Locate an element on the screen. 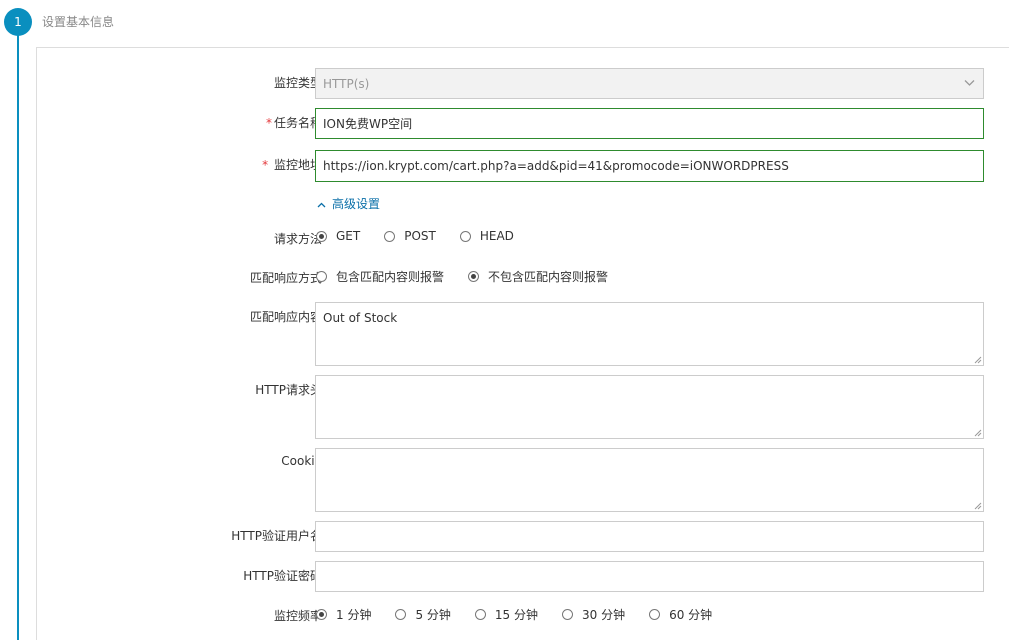  match-mode-label: 匹配响应方式 is located at coordinates (285, 278).